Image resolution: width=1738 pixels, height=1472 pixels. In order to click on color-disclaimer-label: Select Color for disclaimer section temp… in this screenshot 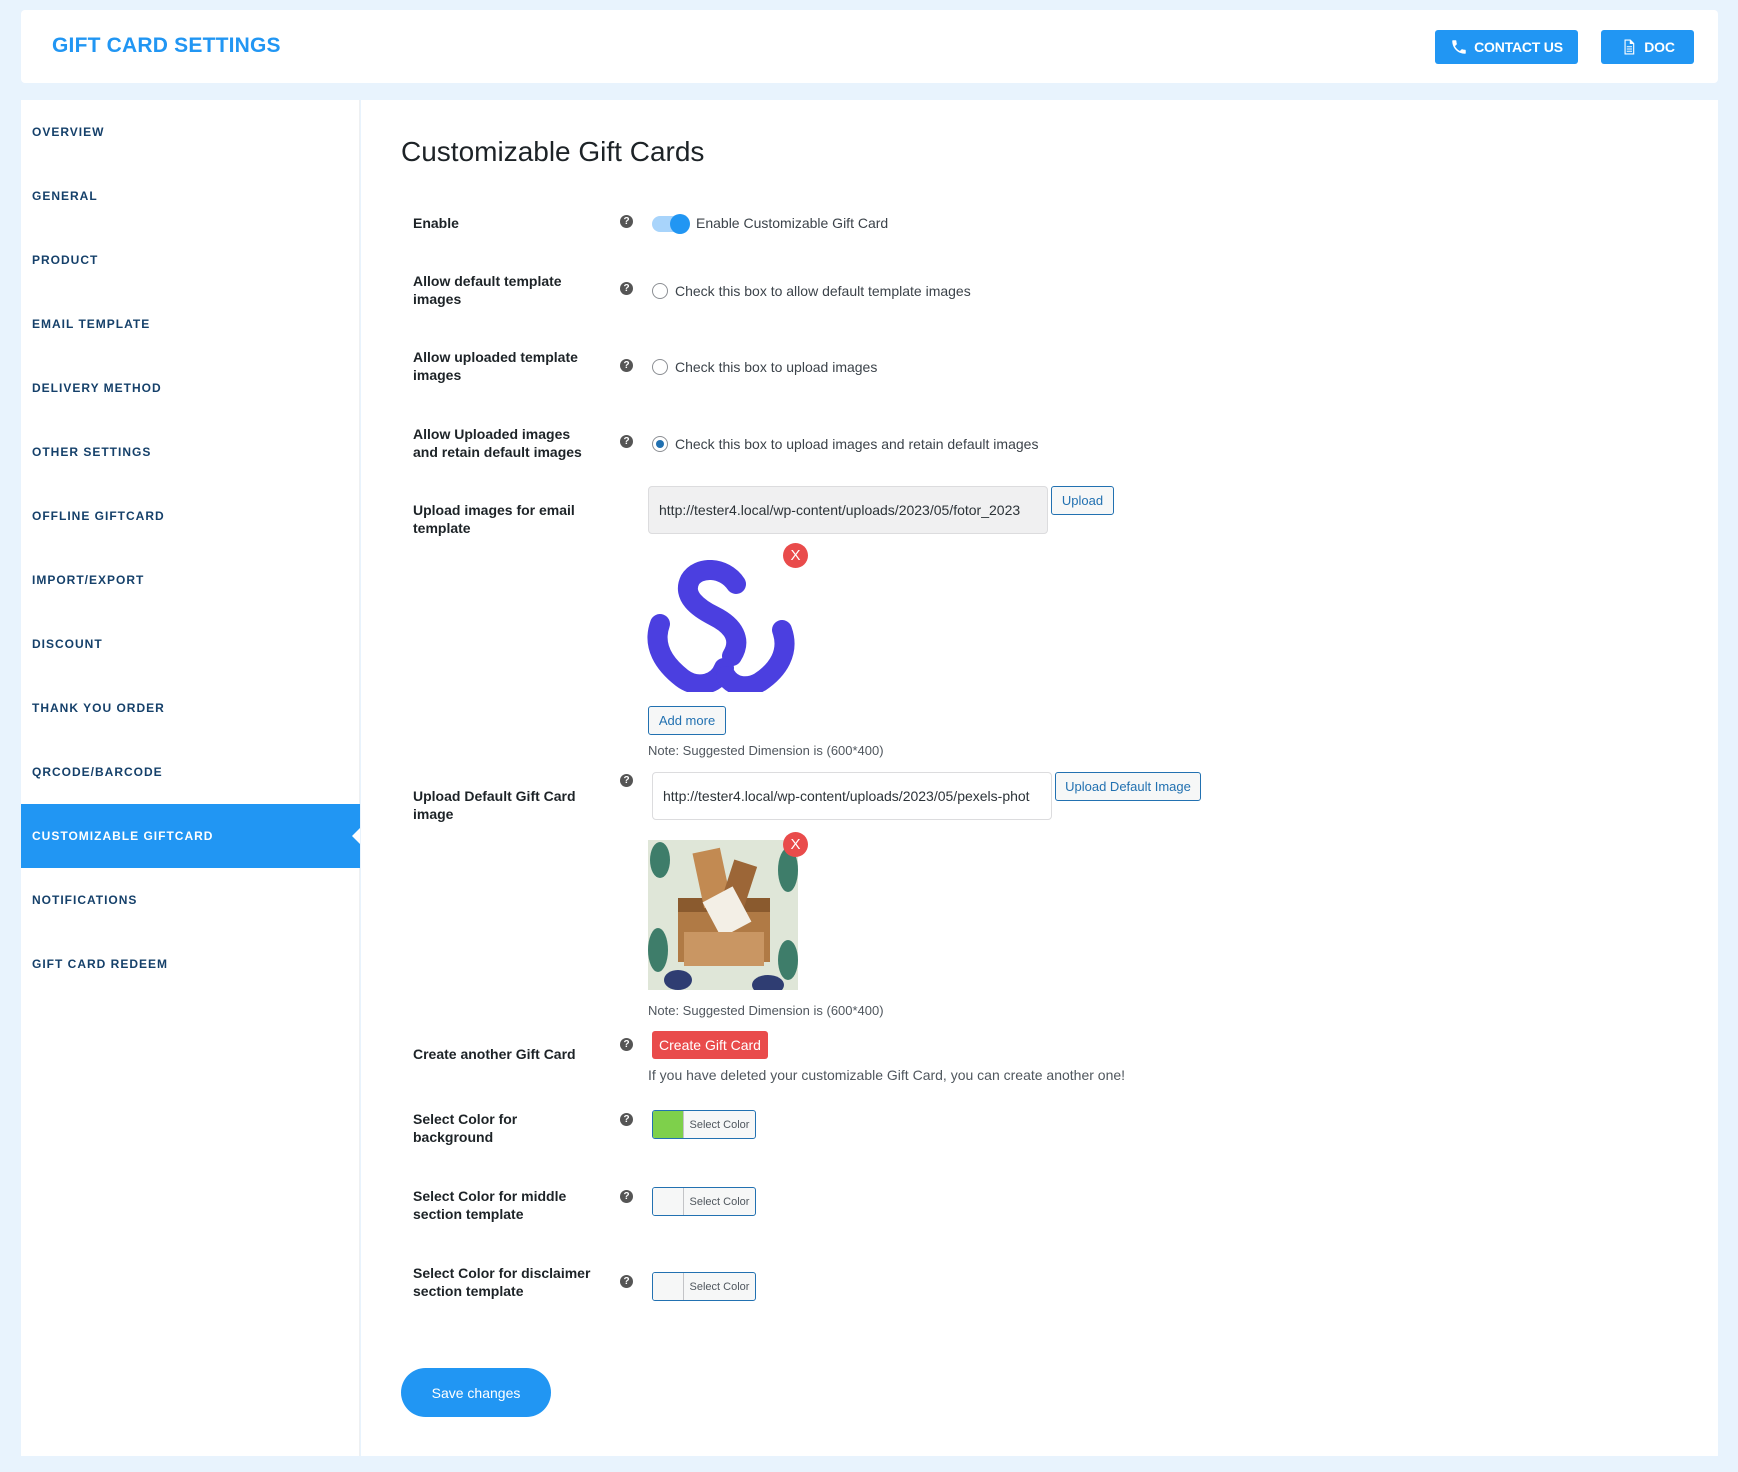, I will do `click(502, 1282)`.